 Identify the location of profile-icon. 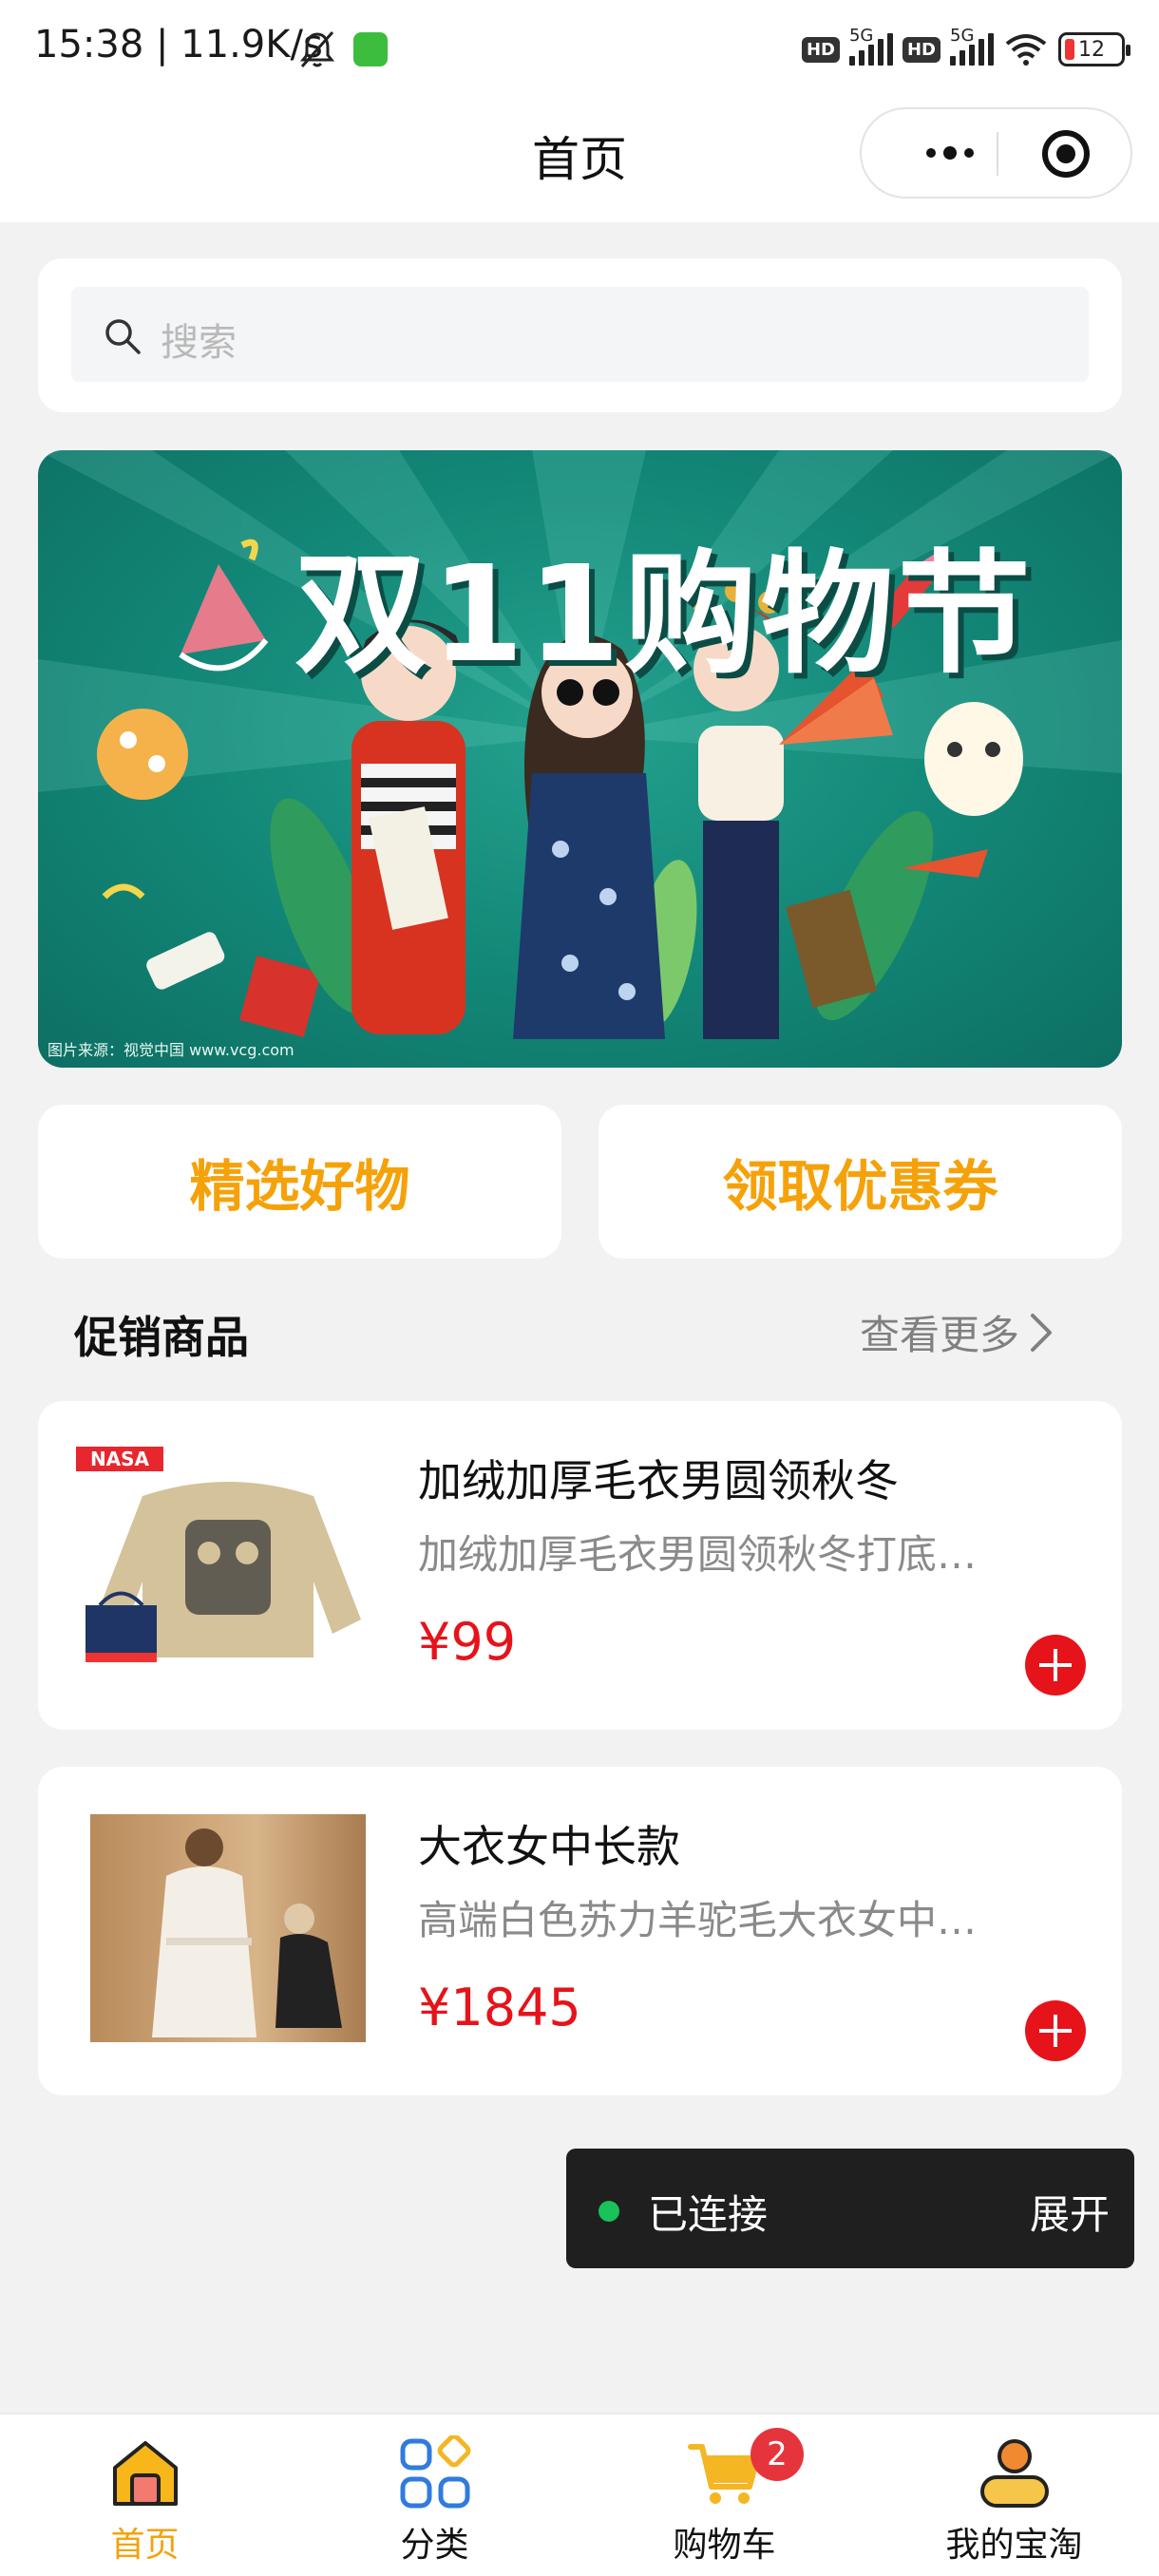
(1014, 2473).